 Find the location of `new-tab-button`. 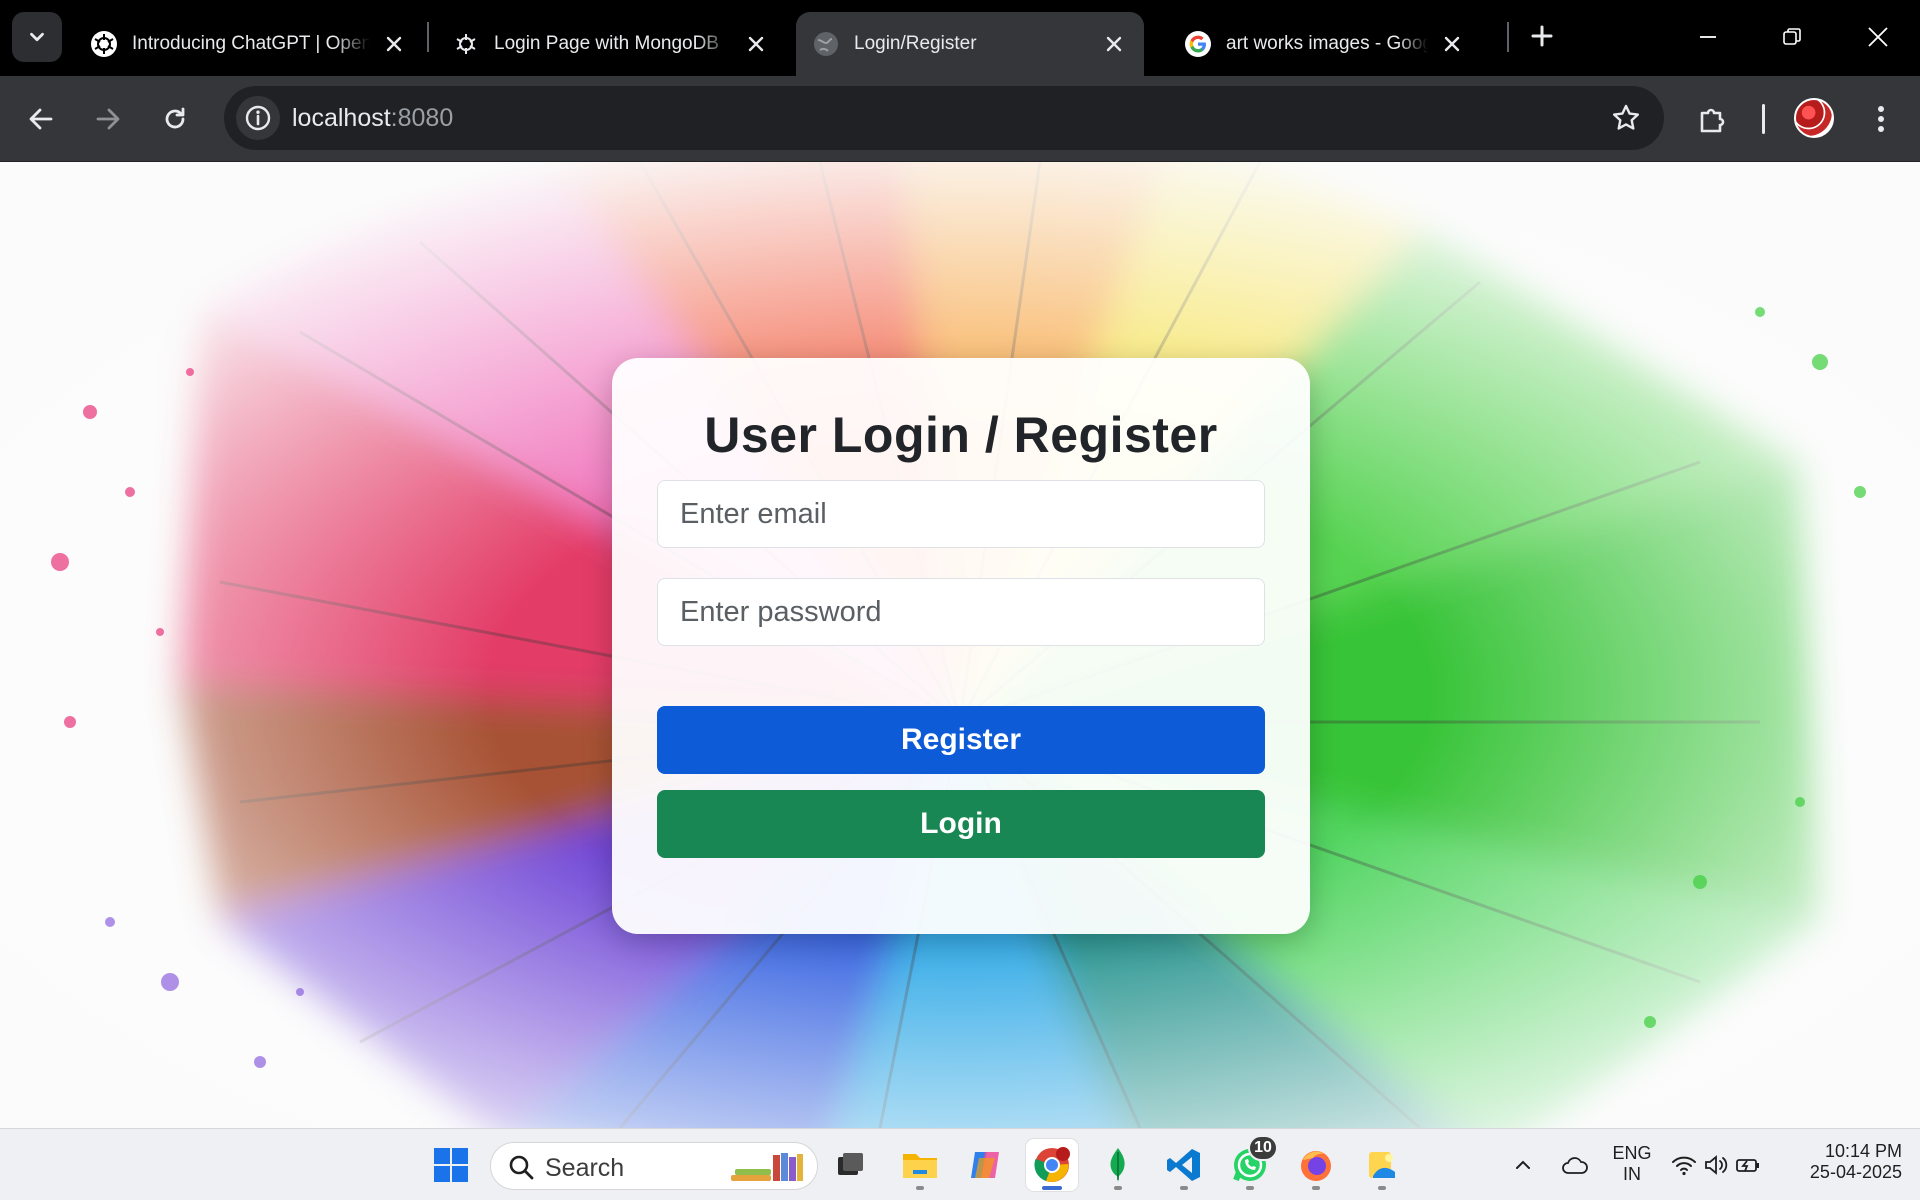

new-tab-button is located at coordinates (1542, 36).